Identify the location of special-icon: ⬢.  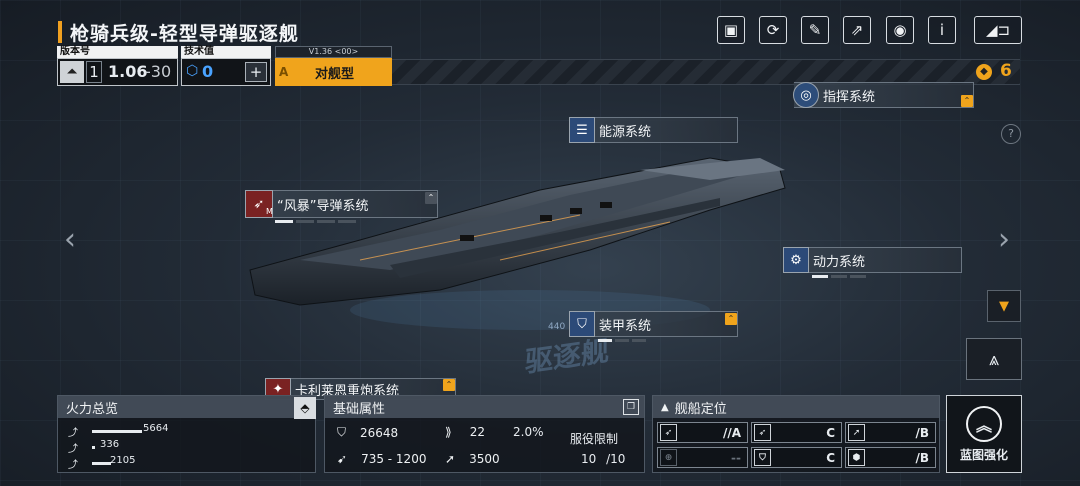
(856, 457).